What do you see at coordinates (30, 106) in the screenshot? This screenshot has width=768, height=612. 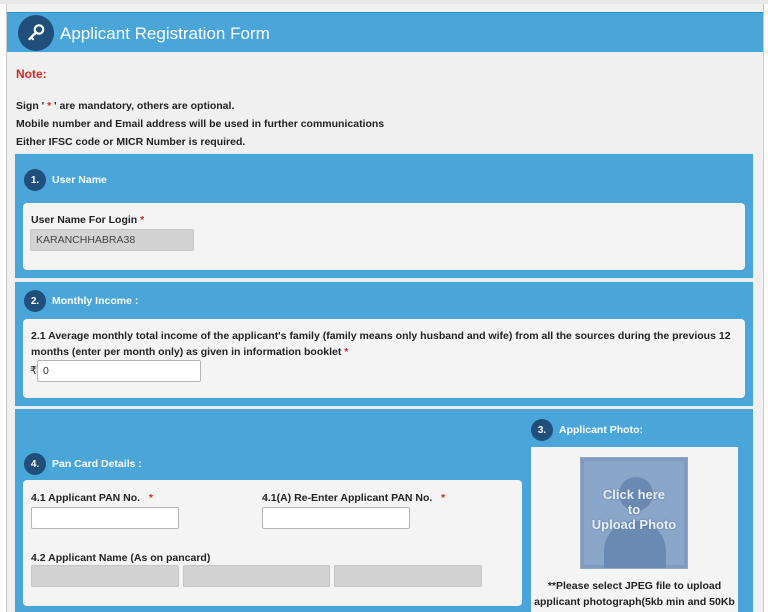 I see `note-text: Sign '` at bounding box center [30, 106].